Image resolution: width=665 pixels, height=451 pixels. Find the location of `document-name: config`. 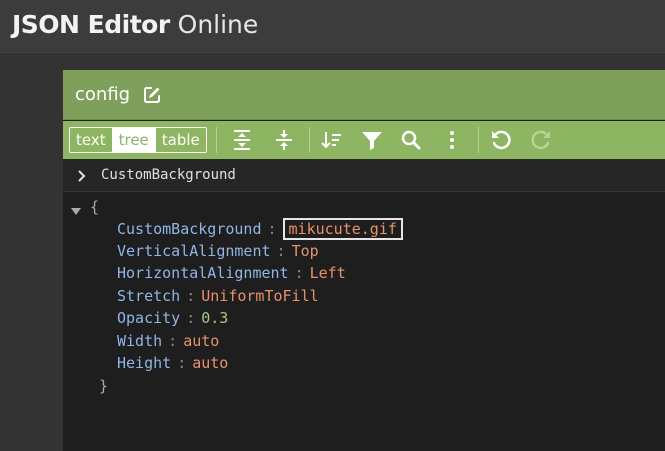

document-name: config is located at coordinates (102, 95).